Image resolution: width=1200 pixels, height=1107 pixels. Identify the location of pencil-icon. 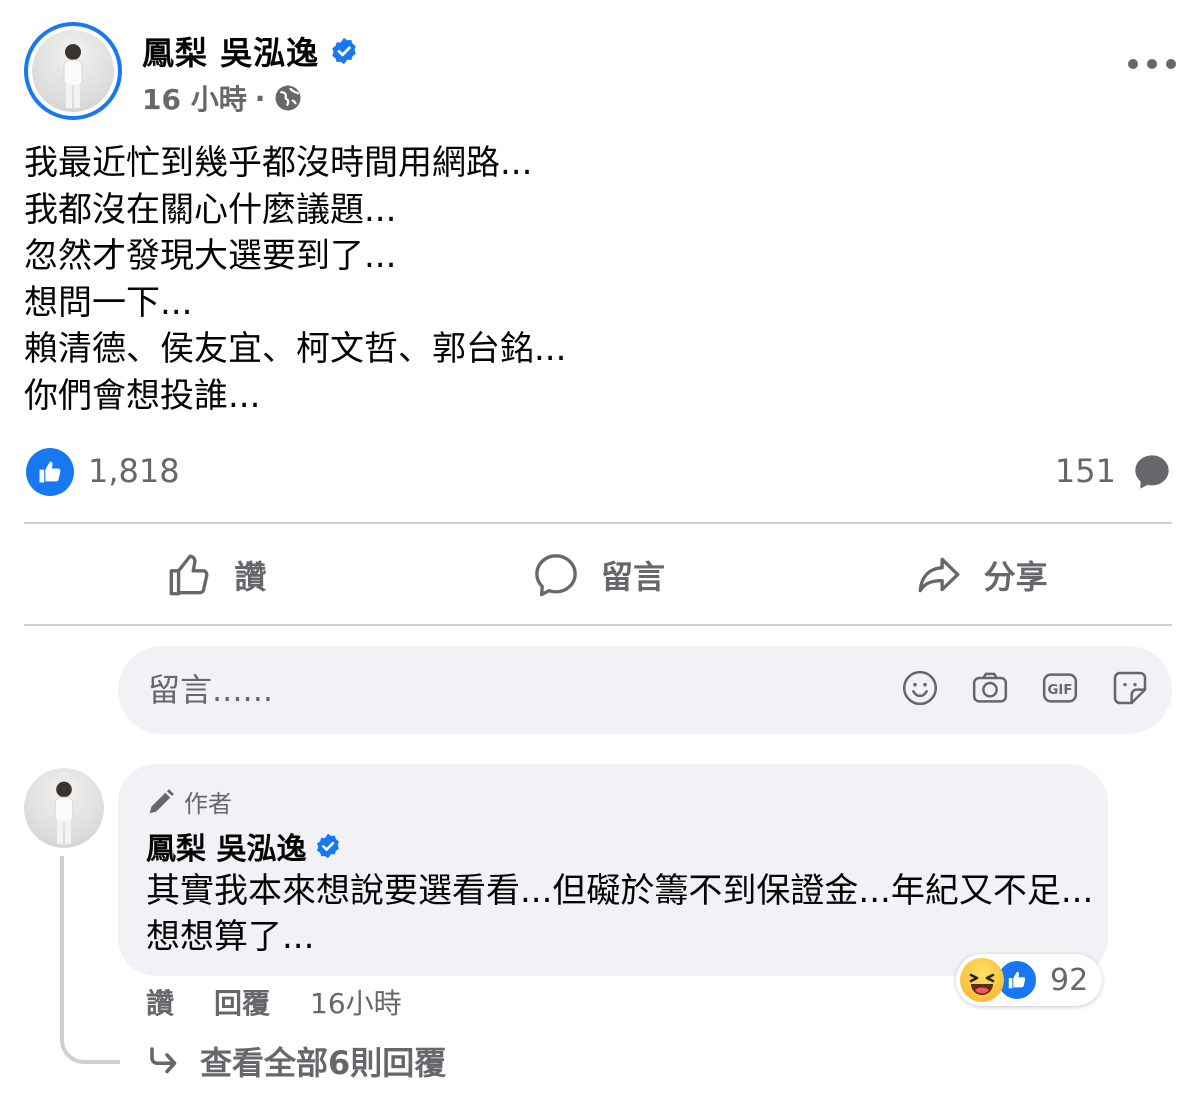
(161, 800).